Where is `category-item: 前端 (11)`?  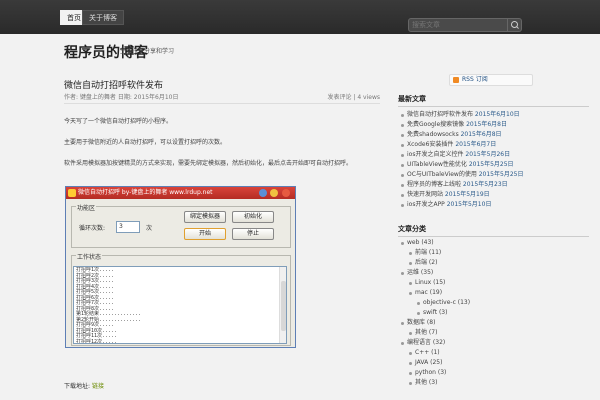
category-item: 前端 (11) is located at coordinates (500, 253).